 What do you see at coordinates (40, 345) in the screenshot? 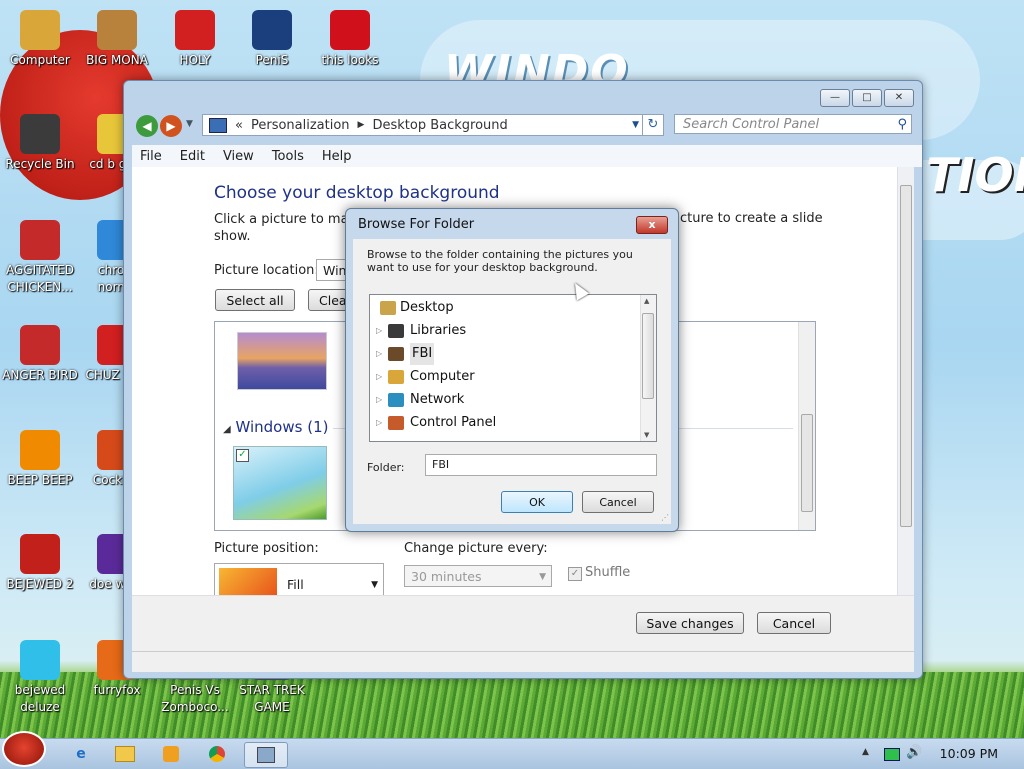
I see `angry-bird-icon` at bounding box center [40, 345].